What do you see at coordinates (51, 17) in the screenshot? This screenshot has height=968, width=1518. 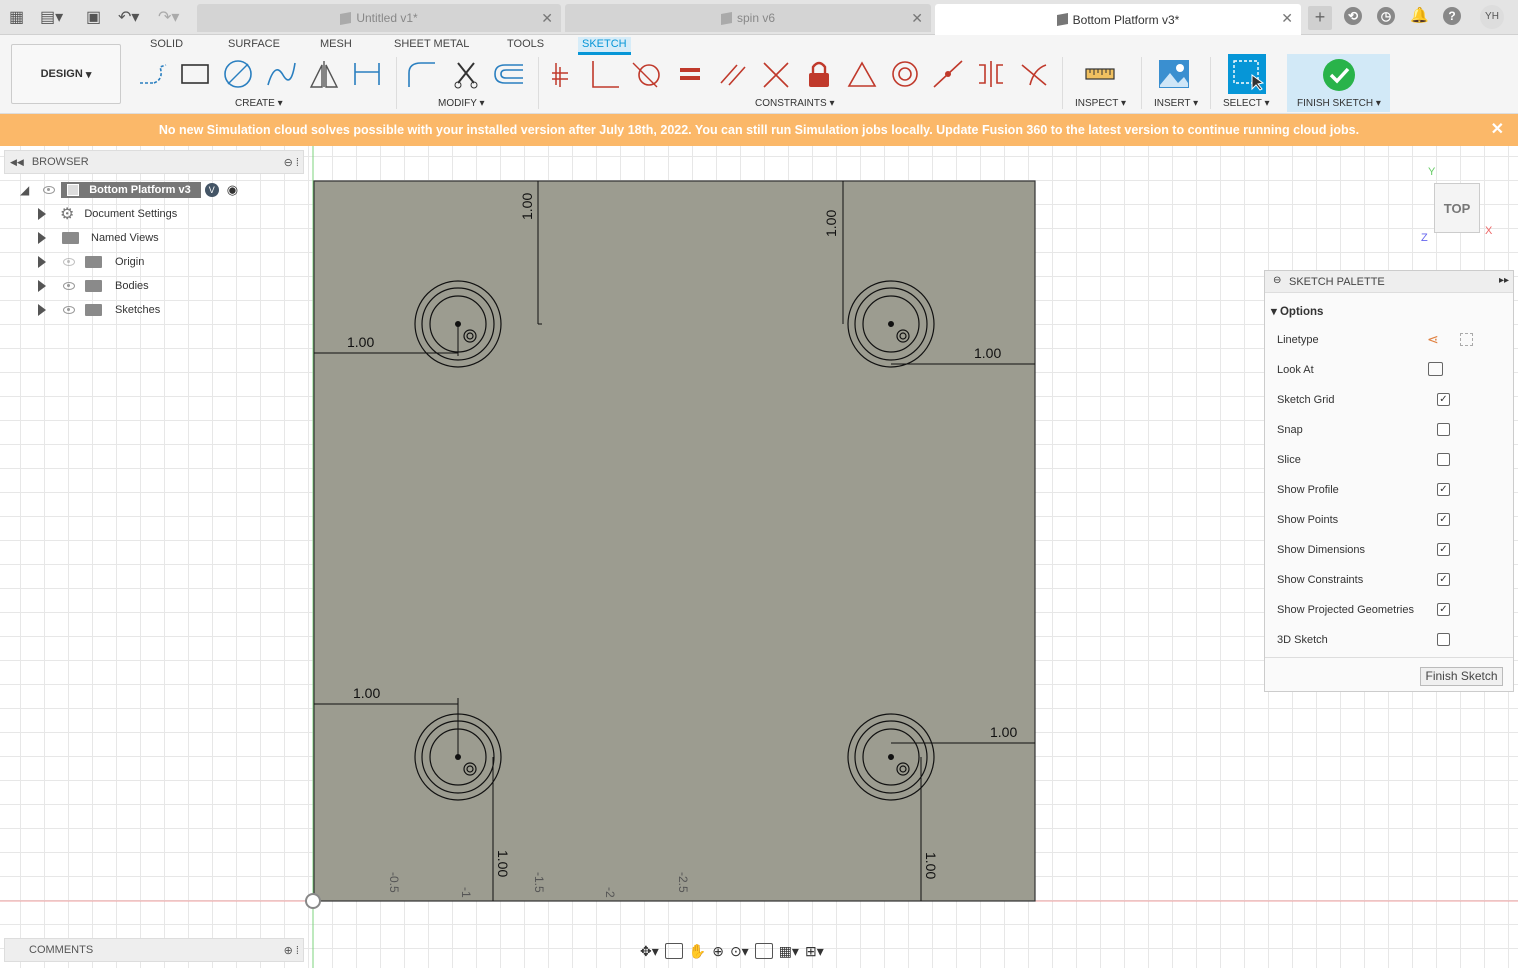 I see `file-menu-icon: ▤▾` at bounding box center [51, 17].